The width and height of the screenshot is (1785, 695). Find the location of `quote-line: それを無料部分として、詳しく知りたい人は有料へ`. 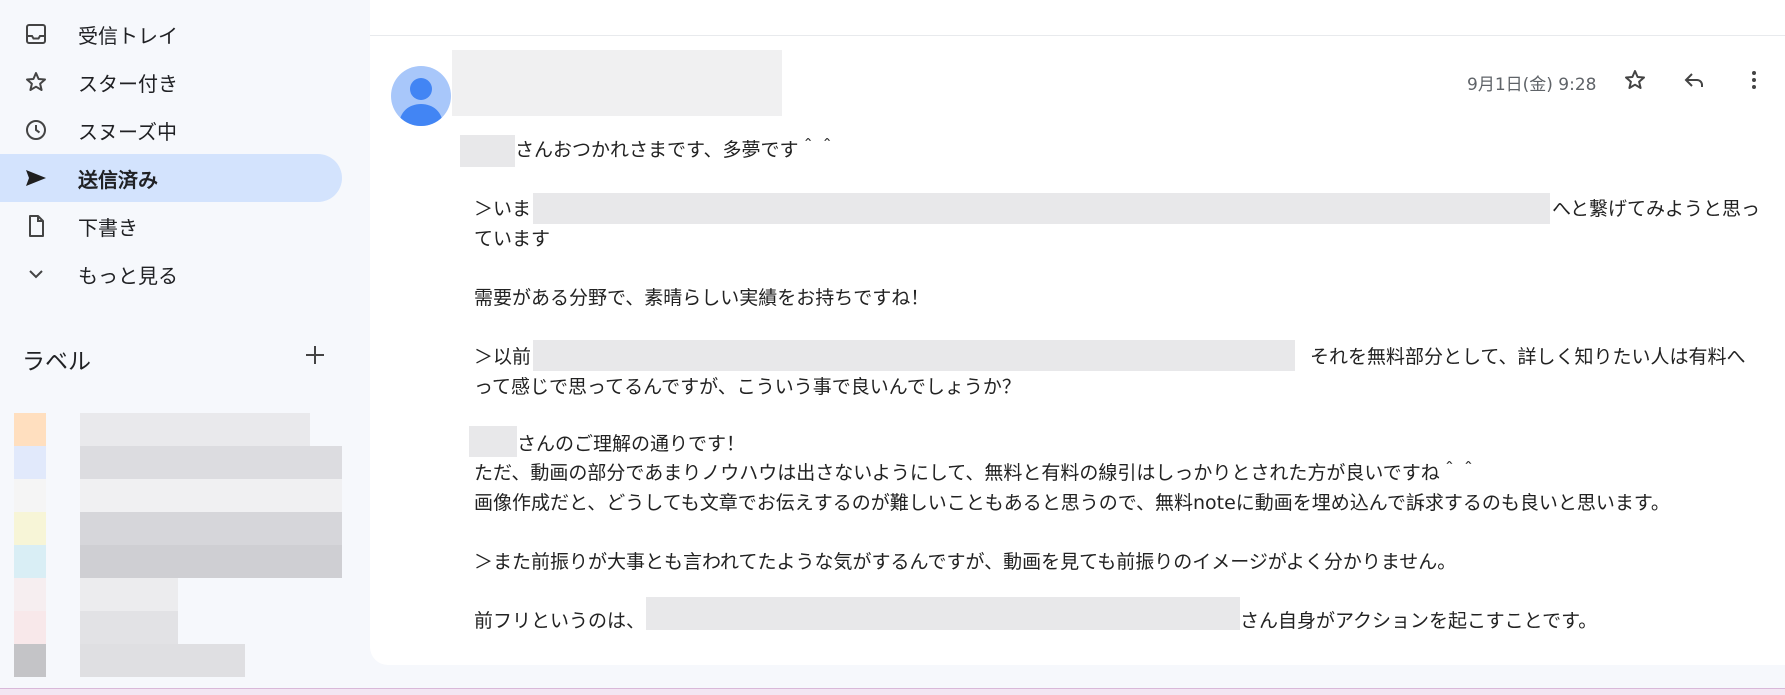

quote-line: それを無料部分として、詳しく知りたい人は有料へ is located at coordinates (1528, 357).